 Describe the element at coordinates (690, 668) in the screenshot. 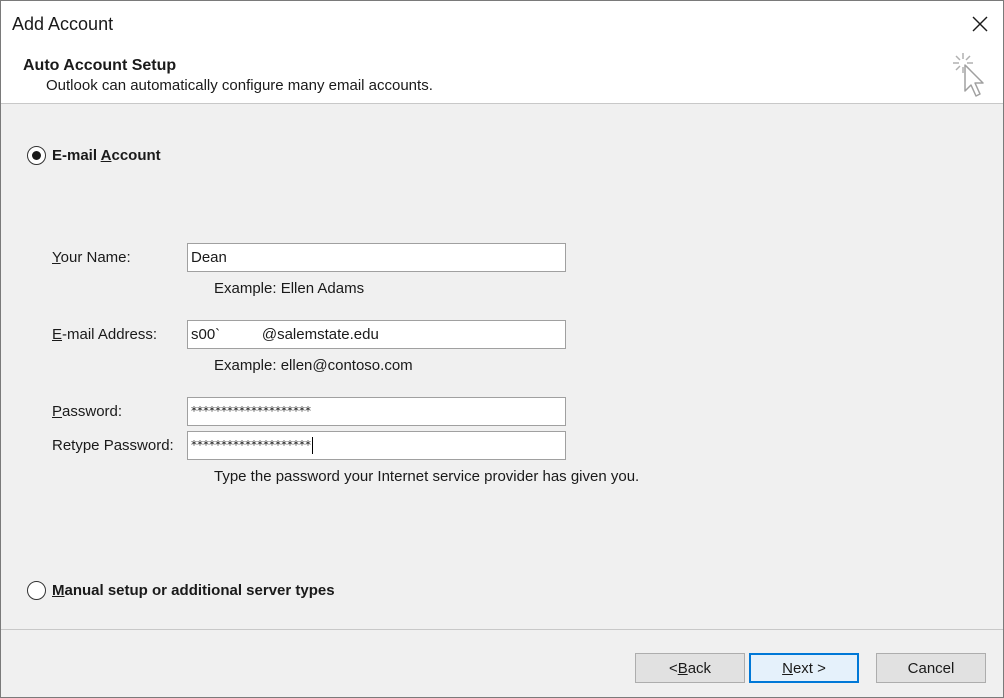

I see `back-button: < Back` at that location.